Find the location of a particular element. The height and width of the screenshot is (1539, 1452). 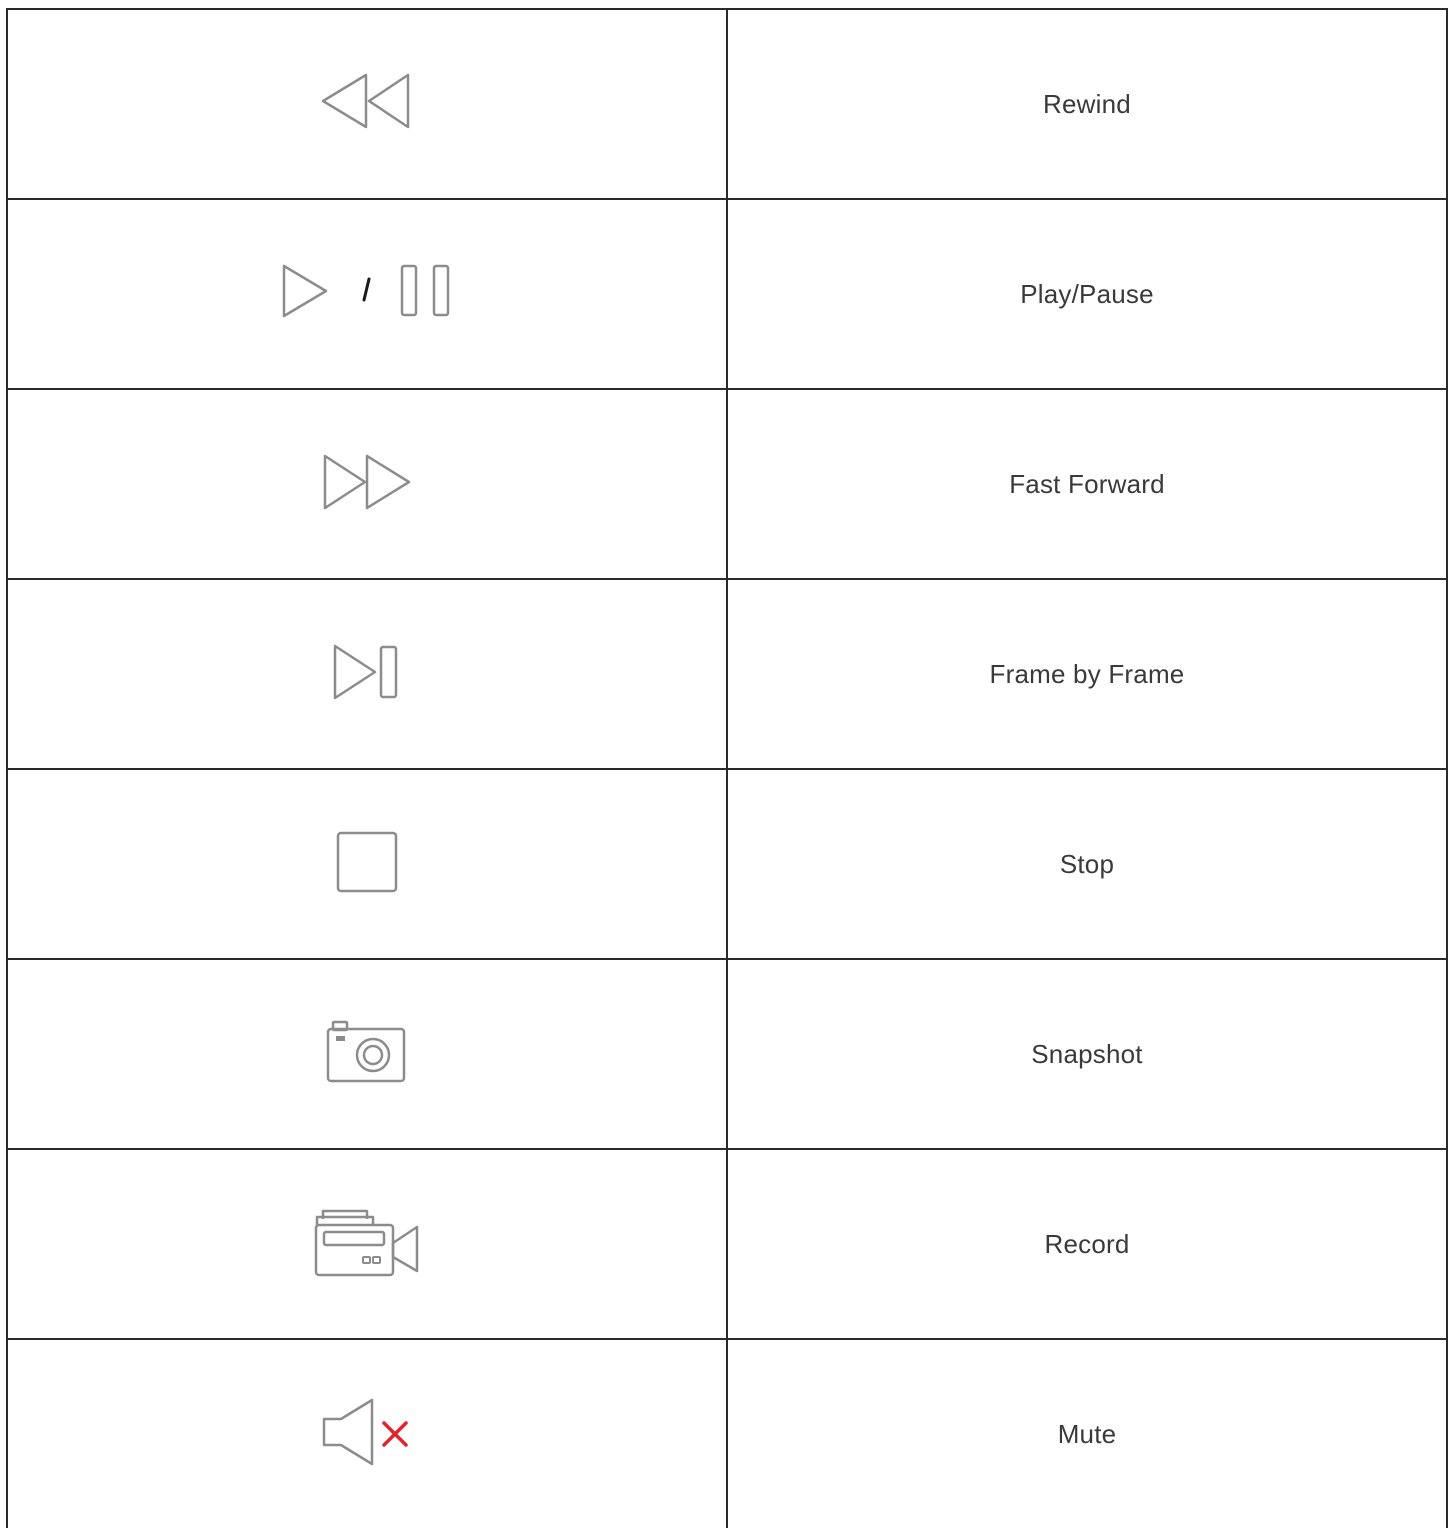

fast-forward-icon is located at coordinates (367, 482).